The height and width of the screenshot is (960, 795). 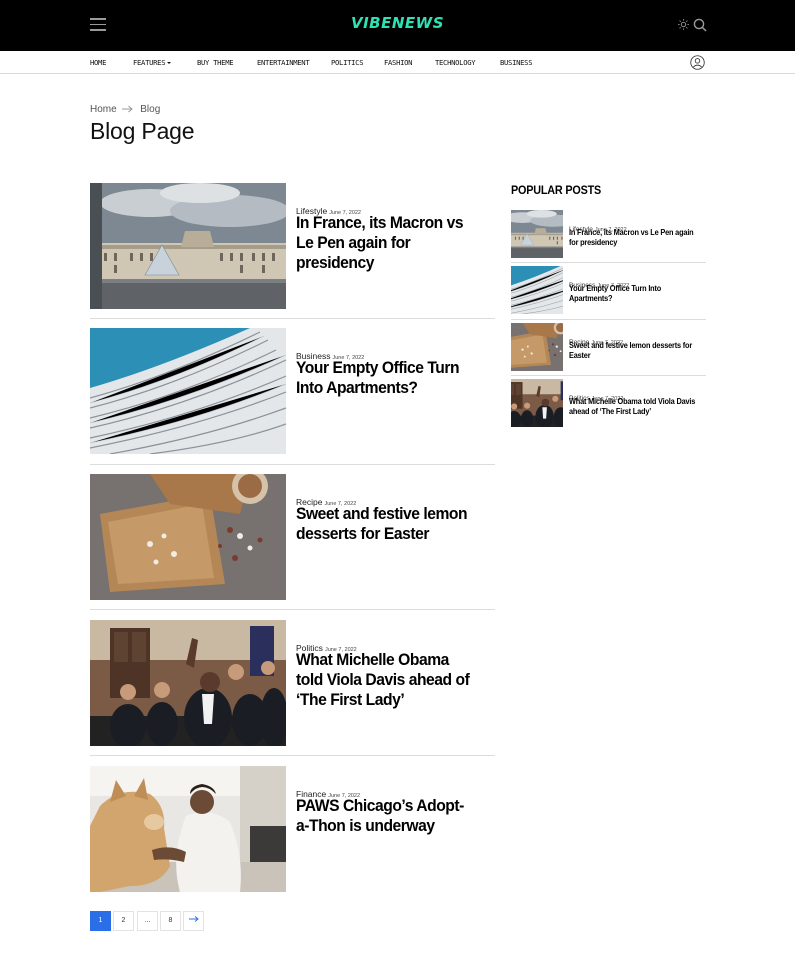 I want to click on breadcrumb: Home Blog, so click(x=125, y=109).